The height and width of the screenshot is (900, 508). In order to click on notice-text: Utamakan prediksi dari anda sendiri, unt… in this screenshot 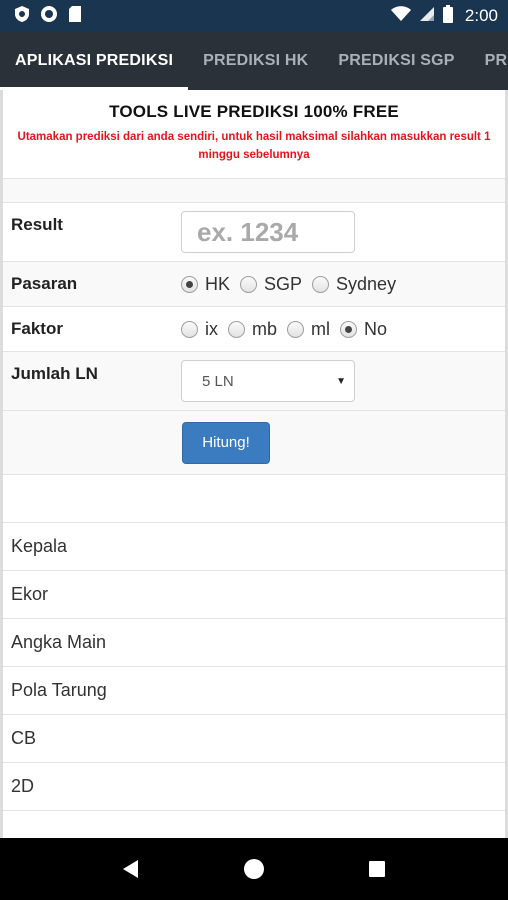, I will do `click(254, 146)`.